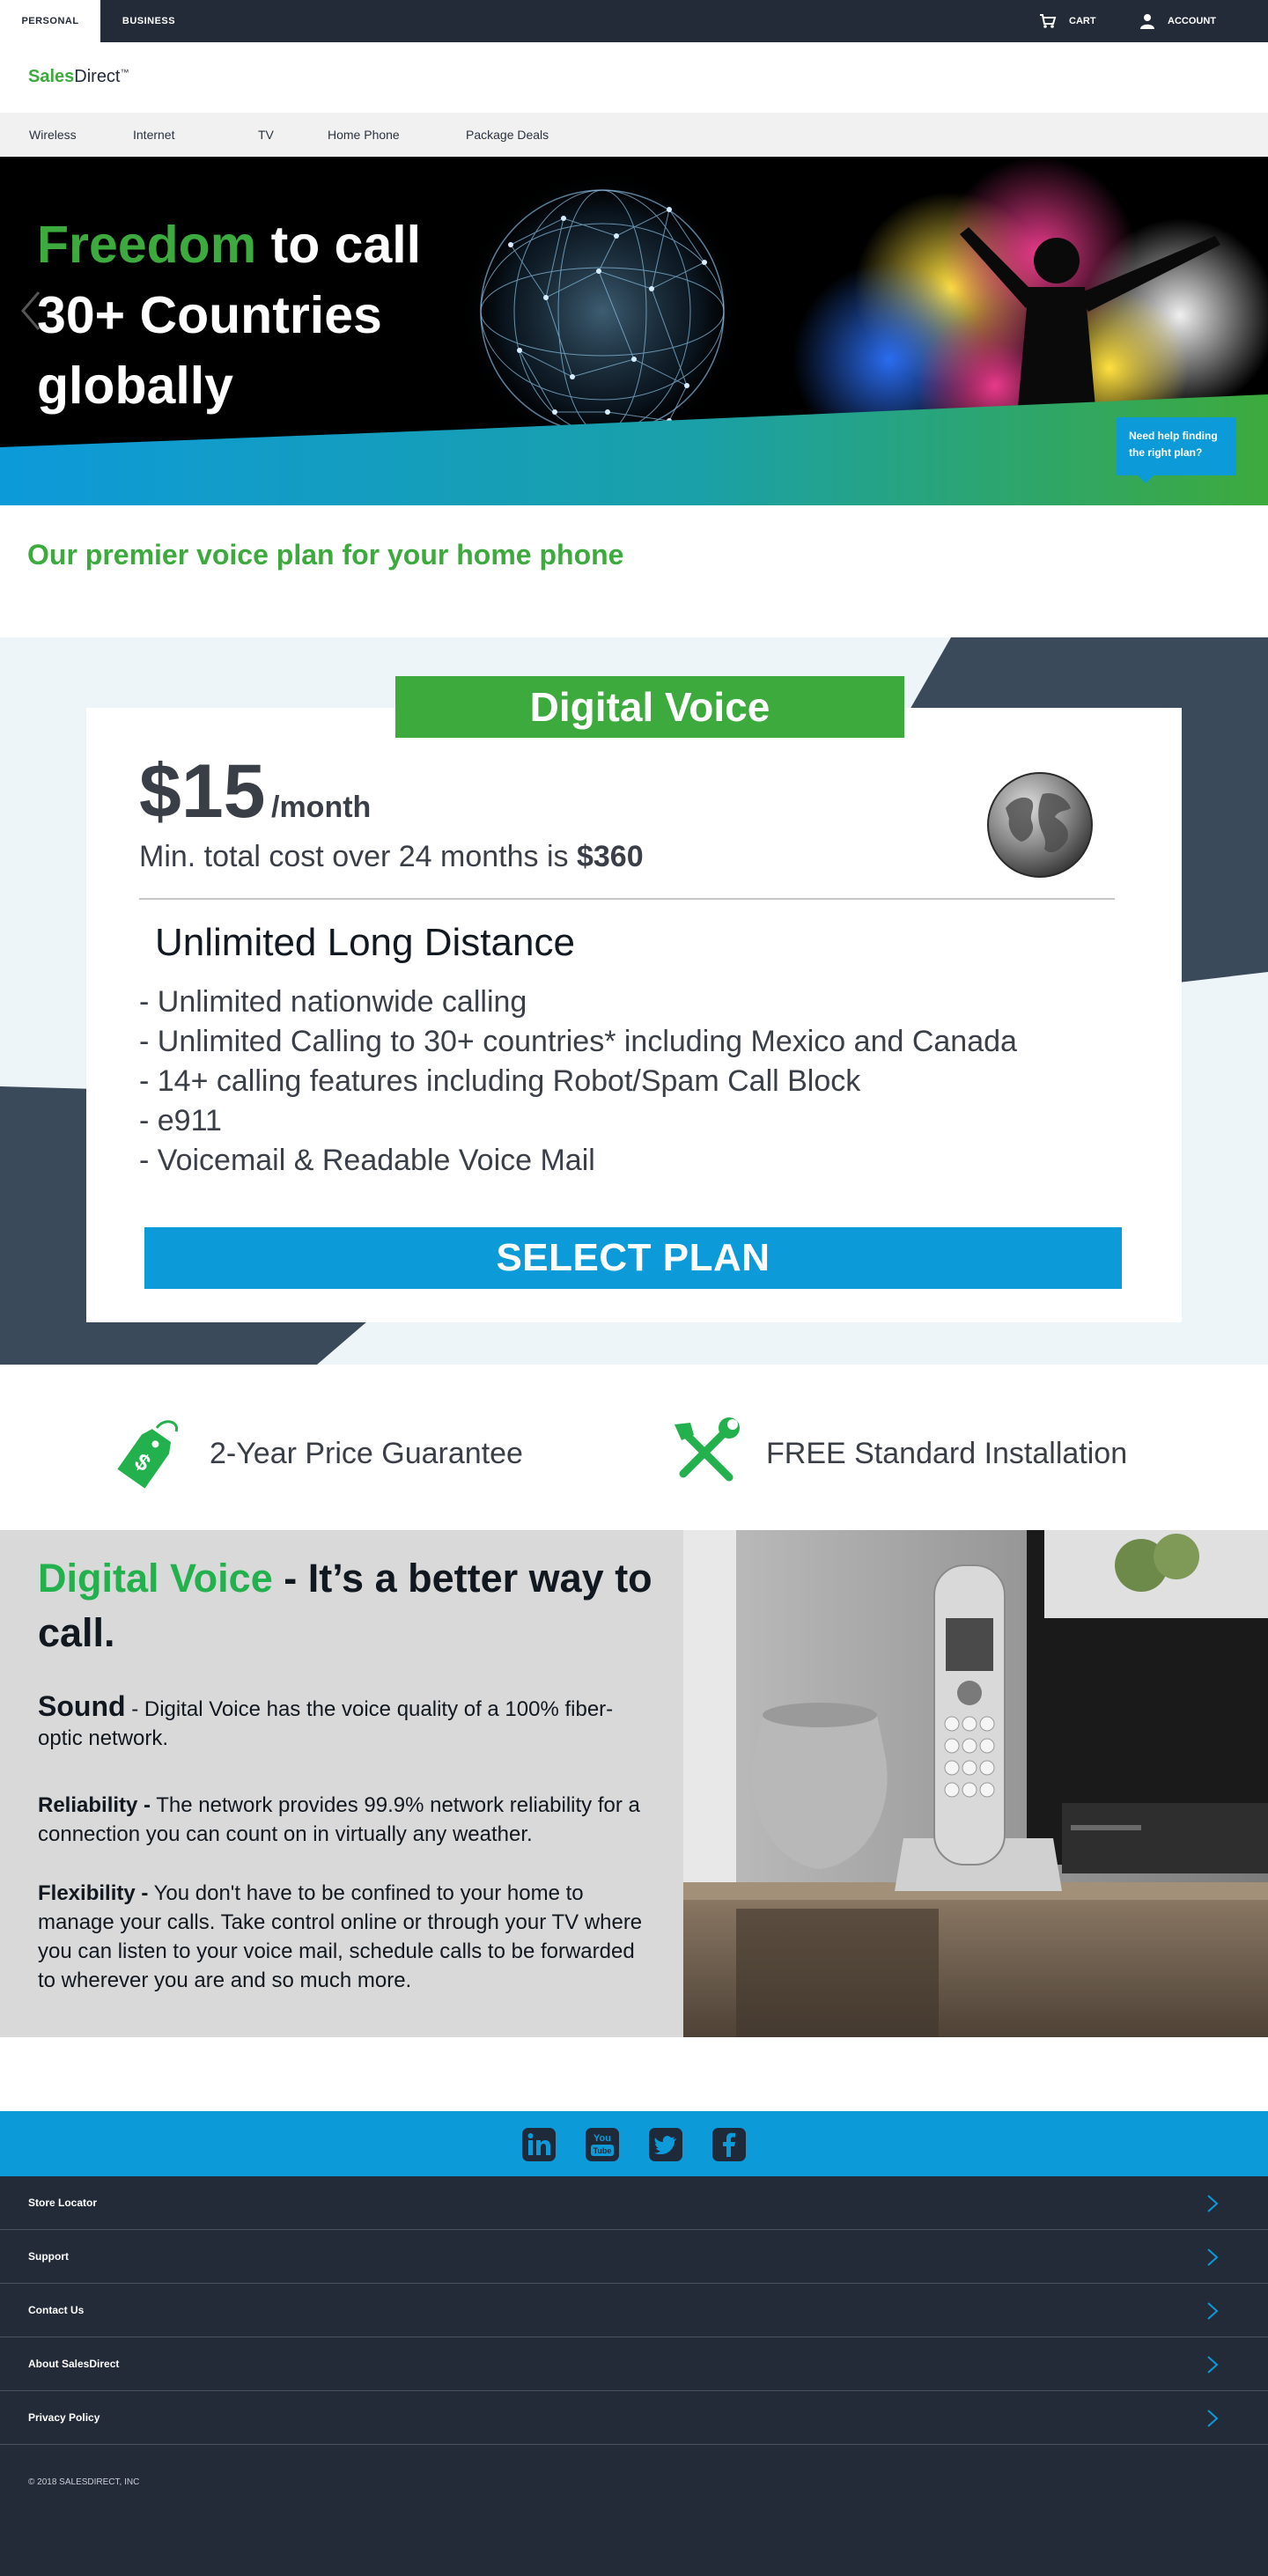  What do you see at coordinates (365, 942) in the screenshot?
I see `plan-subtitle: Unlimited Long Distance` at bounding box center [365, 942].